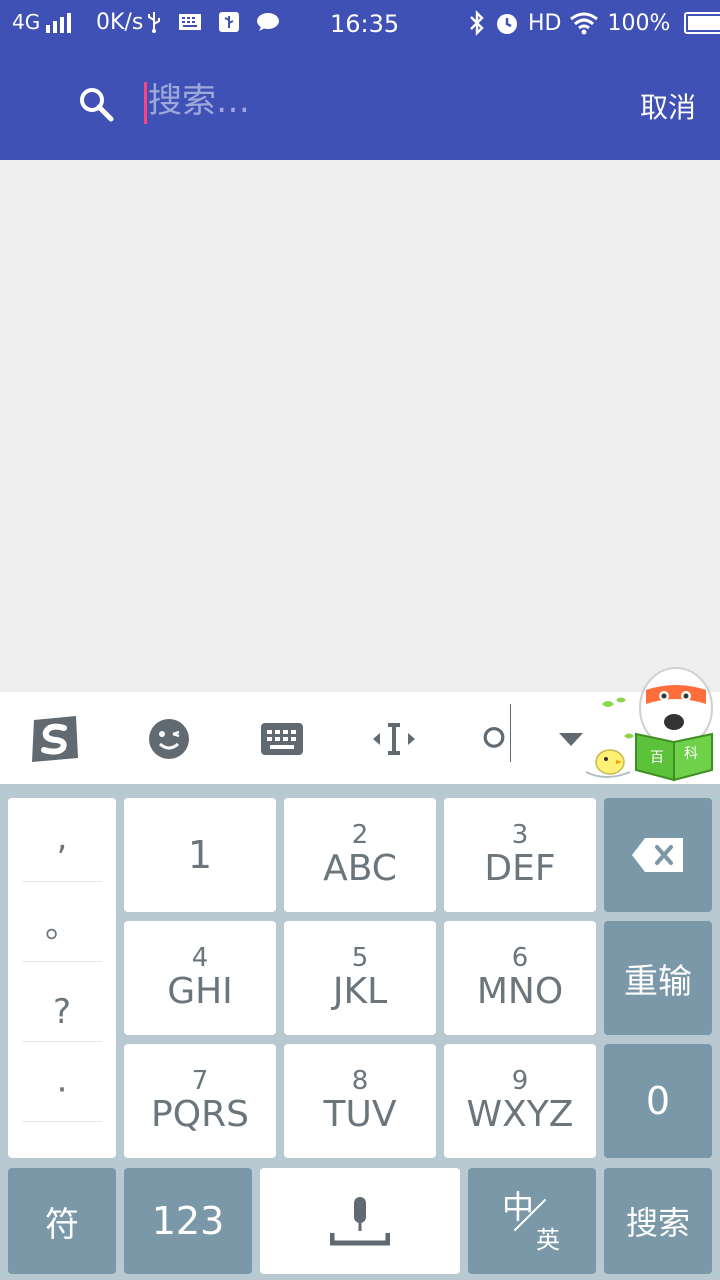 The width and height of the screenshot is (720, 1280). I want to click on text-caret, so click(145, 103).